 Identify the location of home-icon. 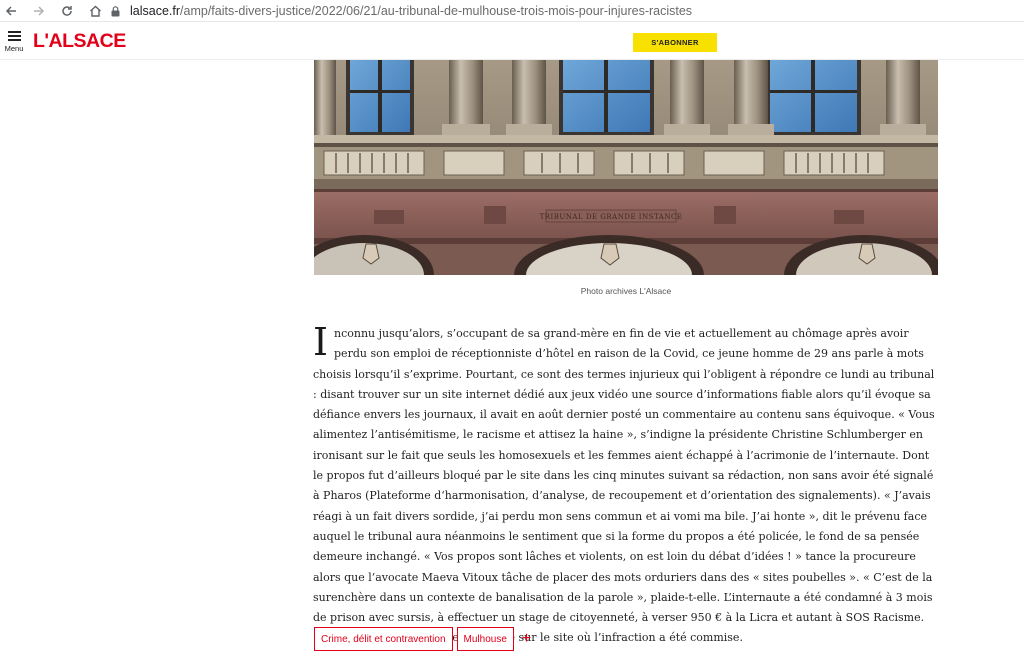
(95, 11).